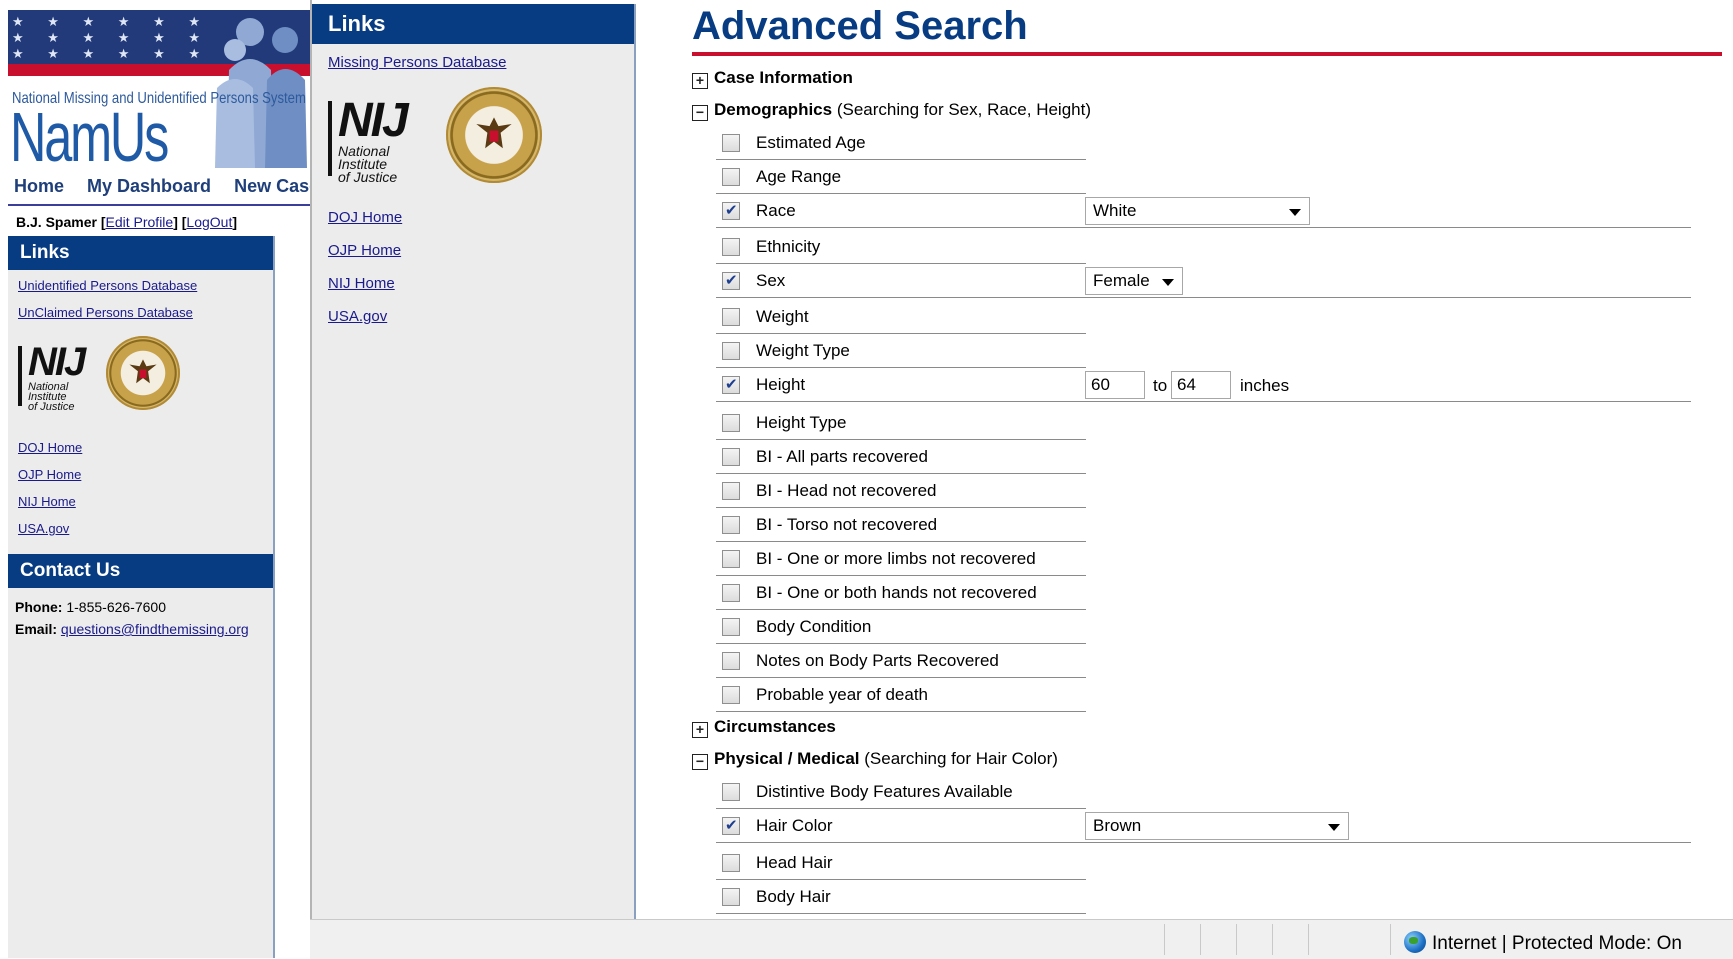 This screenshot has height=959, width=1733. What do you see at coordinates (901, 525) in the screenshot?
I see `row-bi-torso: BI - Torso not recovered` at bounding box center [901, 525].